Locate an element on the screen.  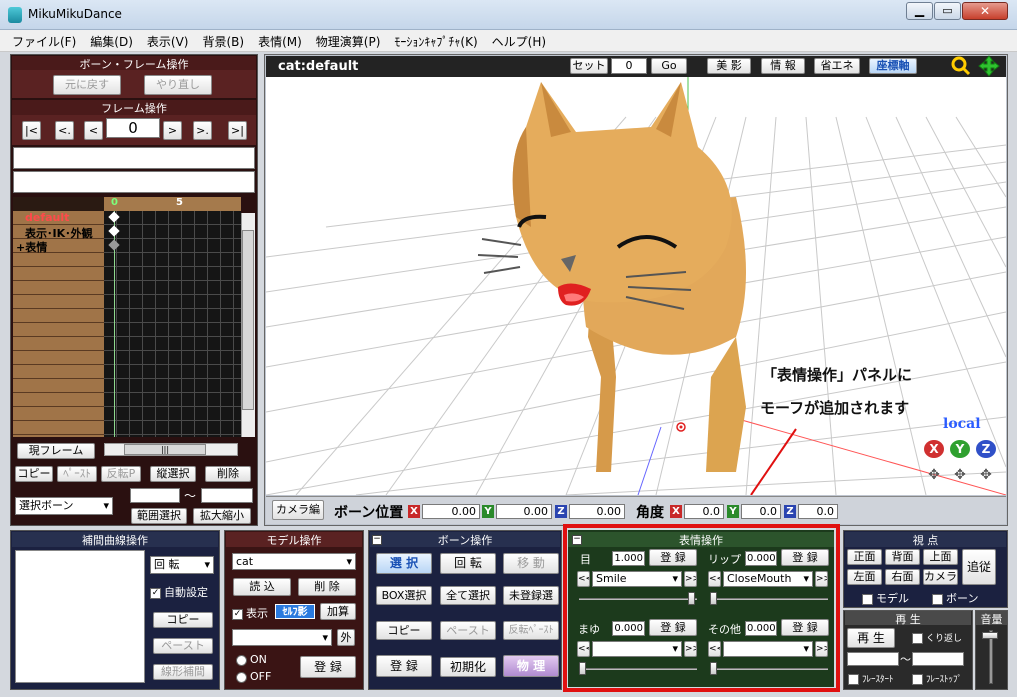
move-x-icon: ✥ is located at coordinates (934, 476).